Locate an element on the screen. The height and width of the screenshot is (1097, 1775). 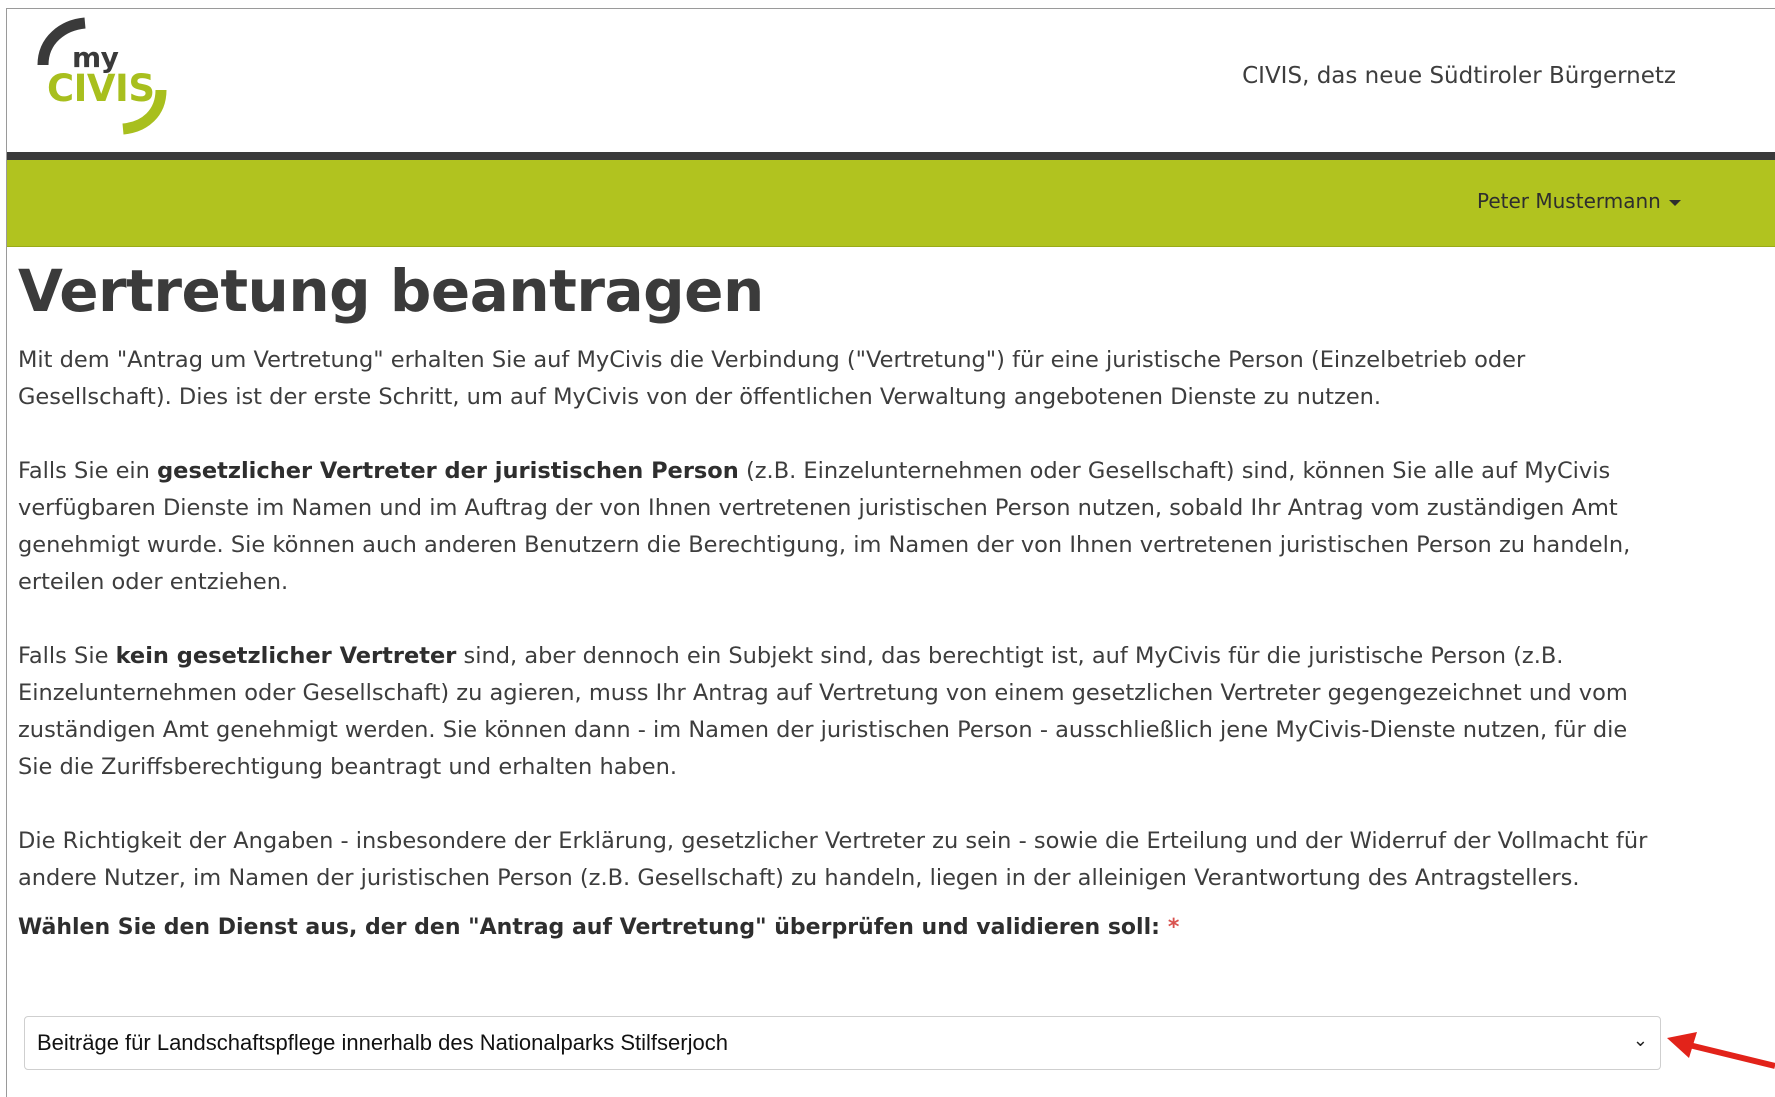
mycivis-logo: my CIVIS is located at coordinates (103, 76).